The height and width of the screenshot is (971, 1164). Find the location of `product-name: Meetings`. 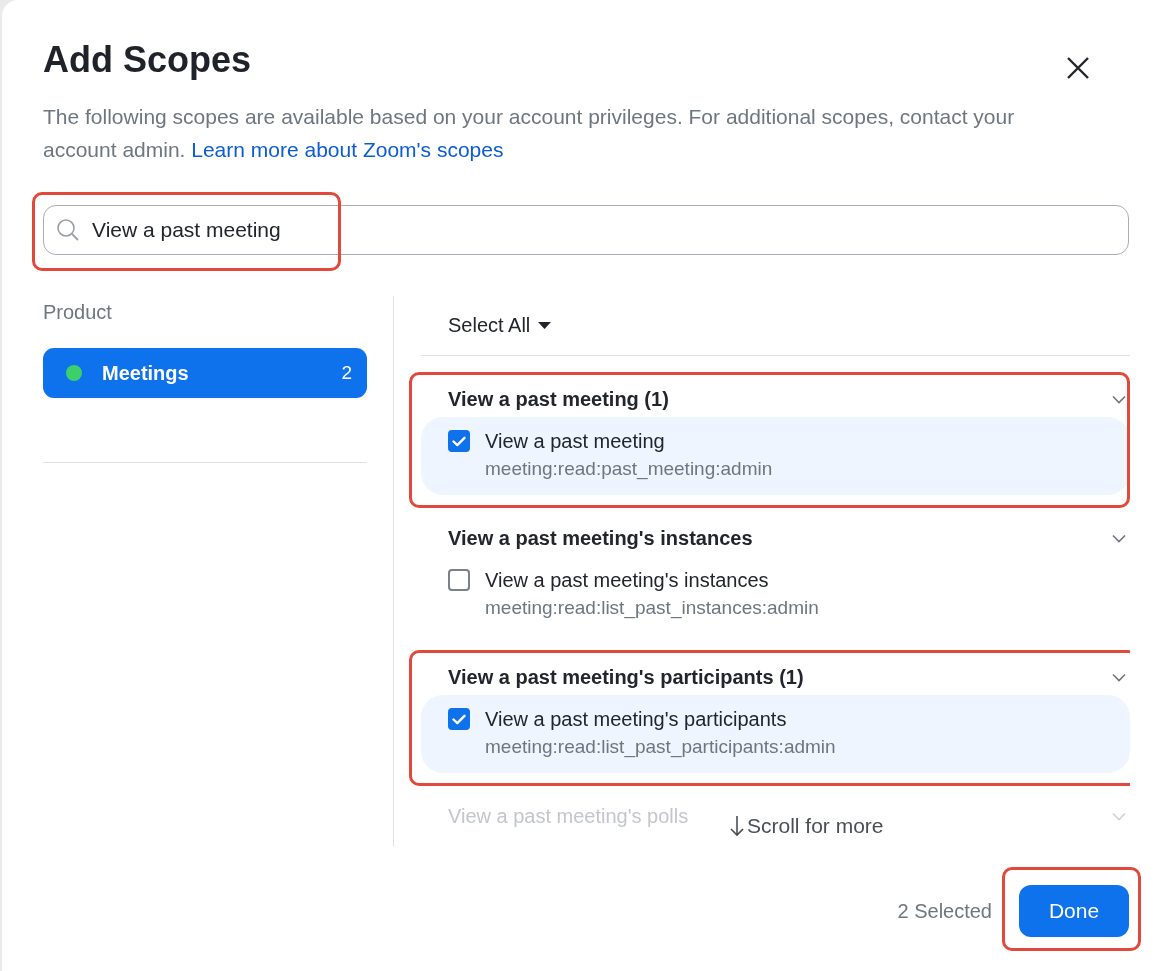

product-name: Meetings is located at coordinates (146, 373).